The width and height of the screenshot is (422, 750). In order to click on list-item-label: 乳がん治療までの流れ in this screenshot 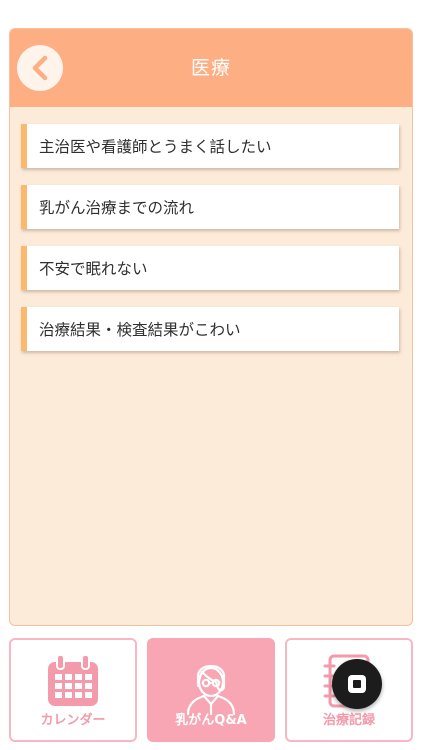, I will do `click(117, 208)`.